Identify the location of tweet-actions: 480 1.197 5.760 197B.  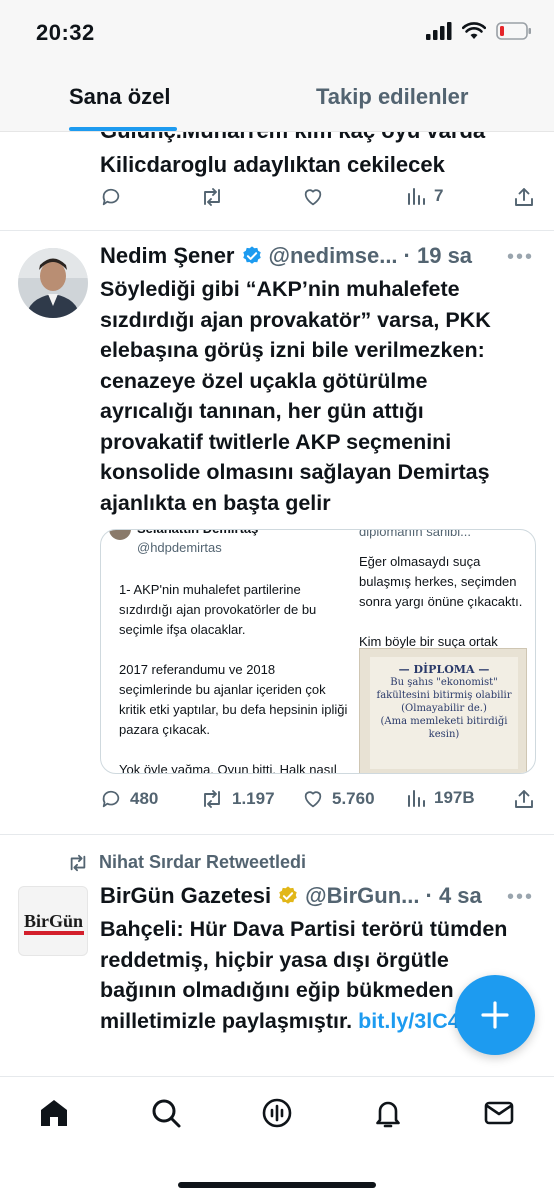
(320, 800).